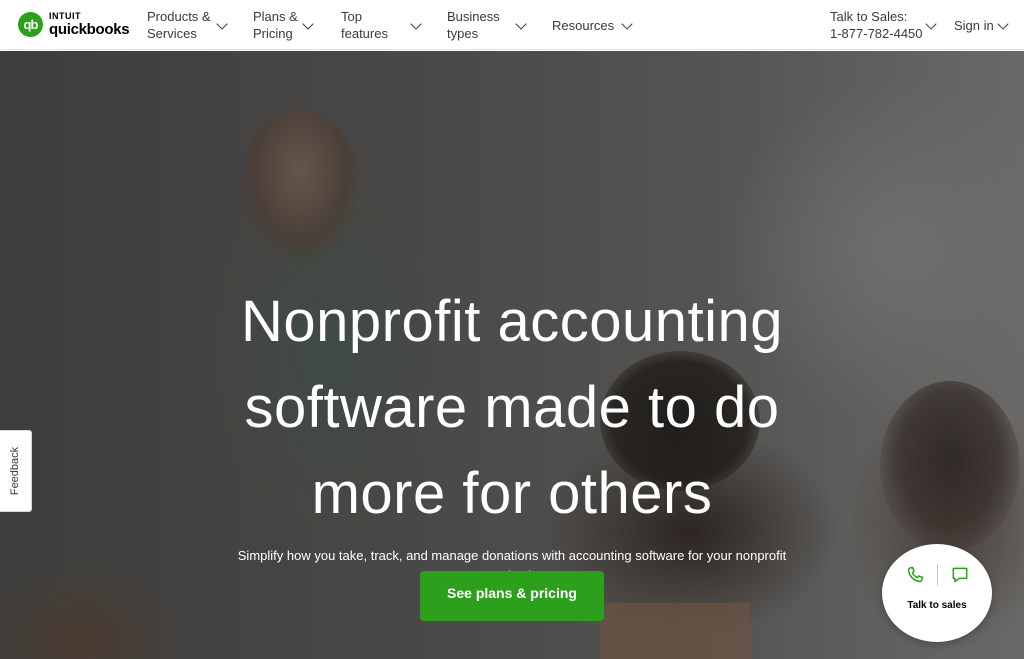  I want to click on phone-icon, so click(915, 575).